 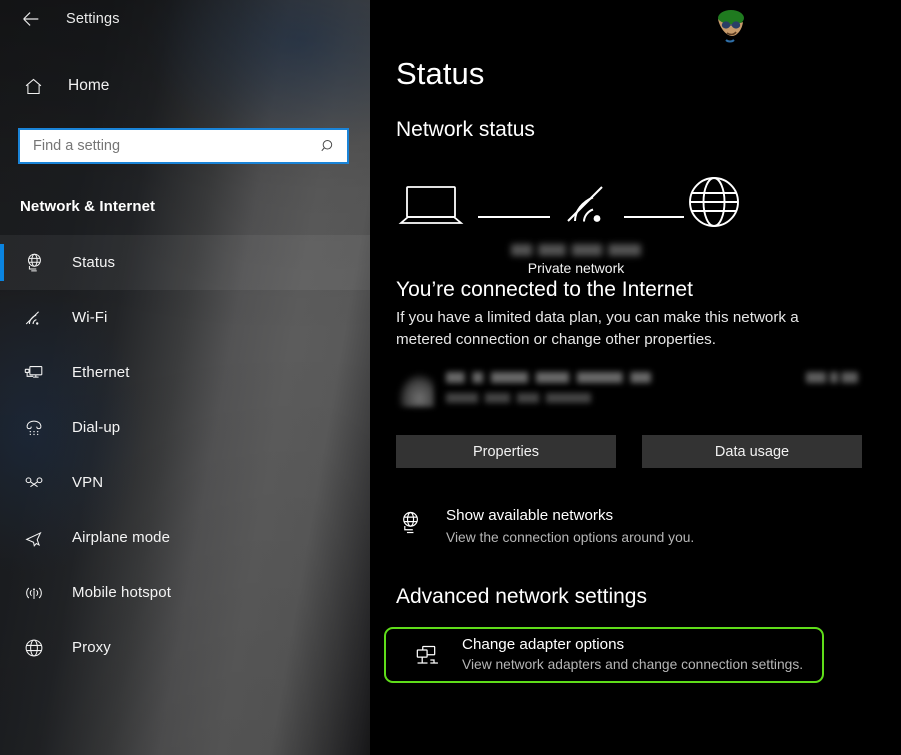 I want to click on airplane-icon, so click(x=34, y=538).